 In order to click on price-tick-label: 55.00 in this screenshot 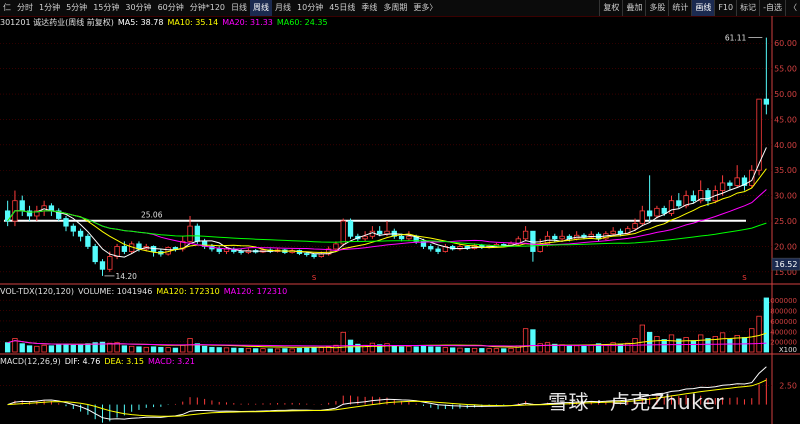, I will do `click(785, 69)`.